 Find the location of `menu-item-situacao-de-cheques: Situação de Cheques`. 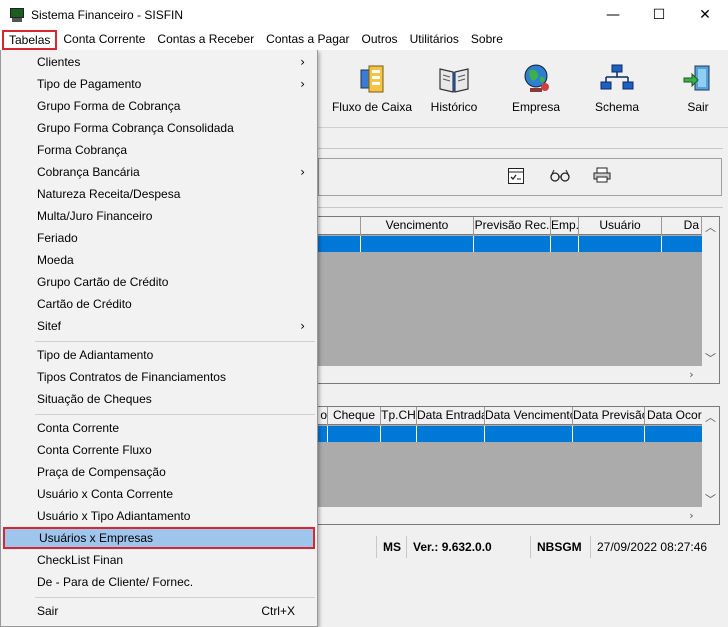

menu-item-situacao-de-cheques: Situação de Cheques is located at coordinates (159, 399).